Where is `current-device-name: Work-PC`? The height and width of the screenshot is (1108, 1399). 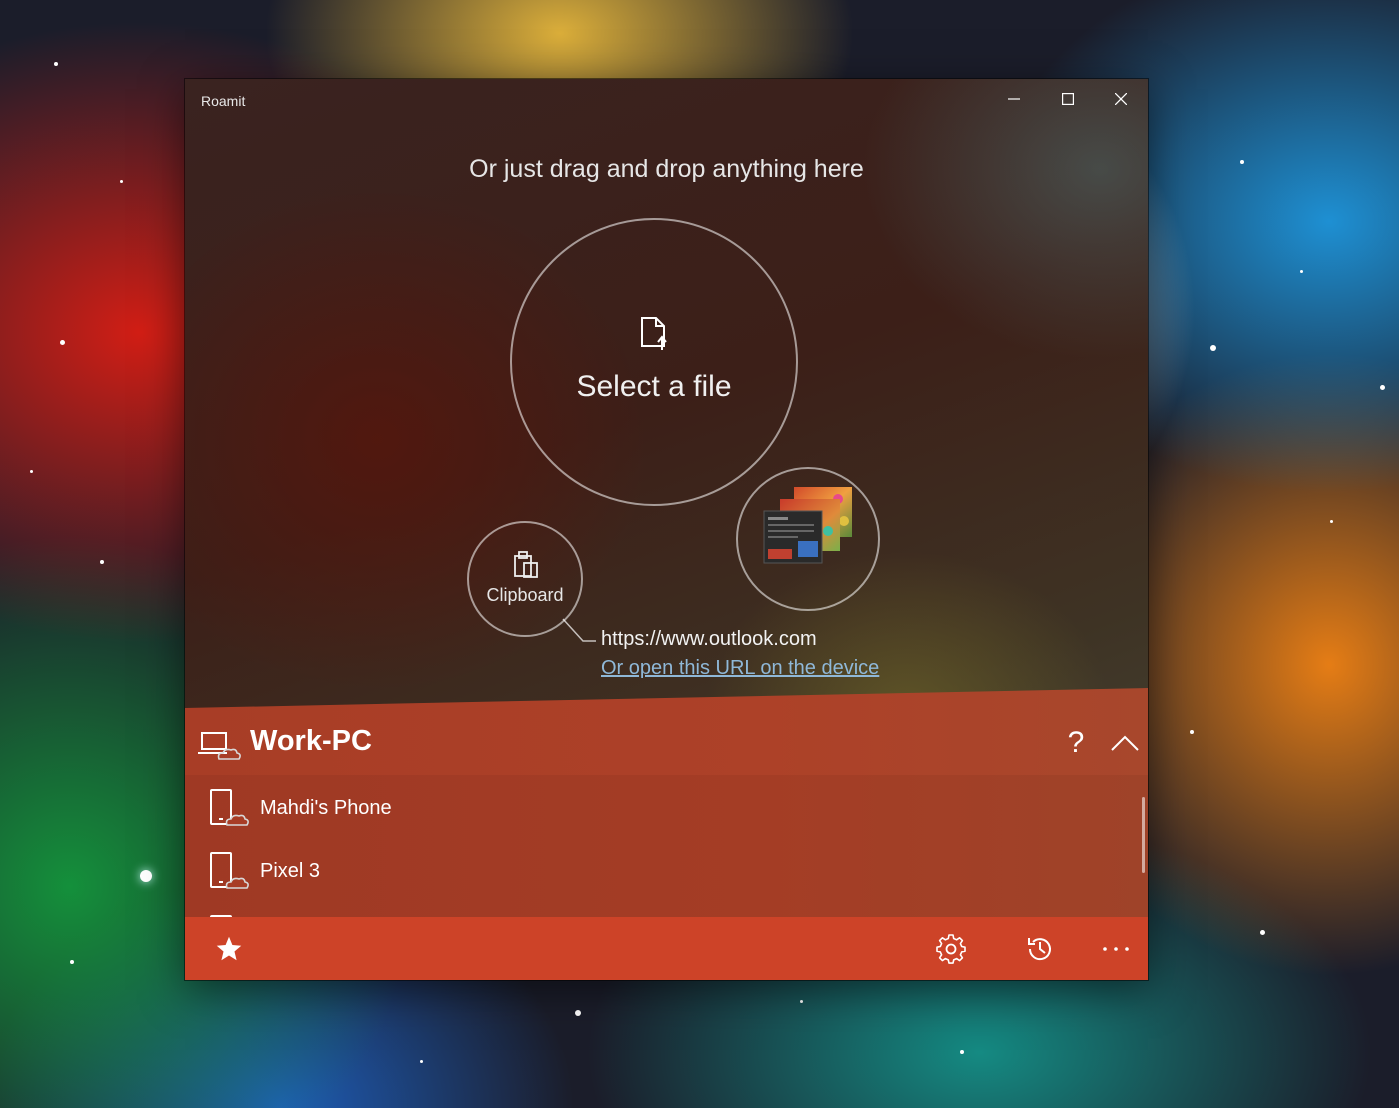
current-device-name: Work-PC is located at coordinates (311, 741).